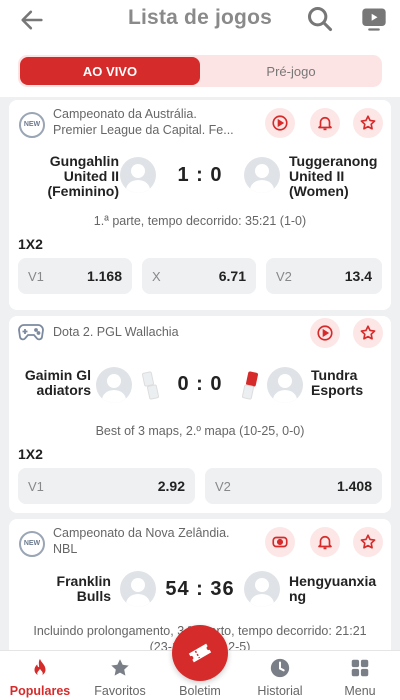 The height and width of the screenshot is (700, 400). Describe the element at coordinates (104, 276) in the screenshot. I see `odd-value: 1.168` at that location.